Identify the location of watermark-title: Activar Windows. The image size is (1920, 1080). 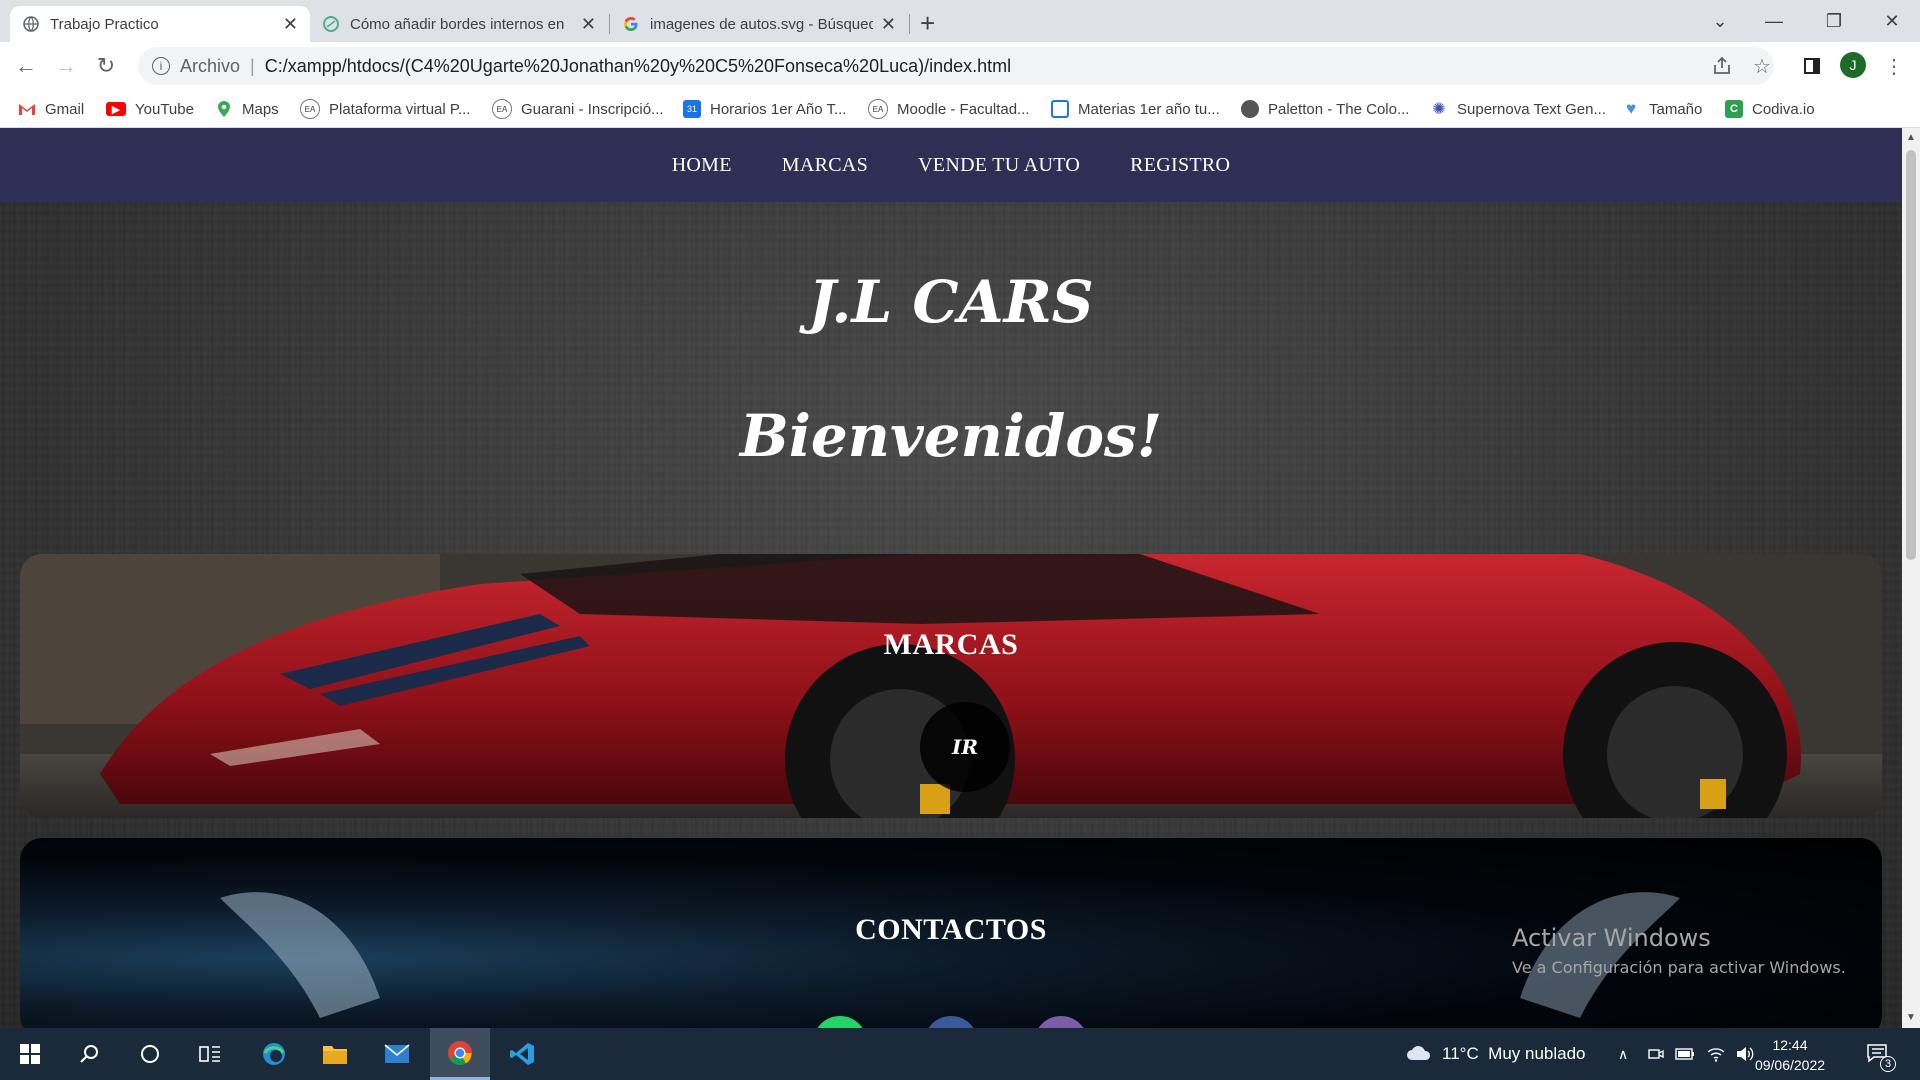
(1611, 938).